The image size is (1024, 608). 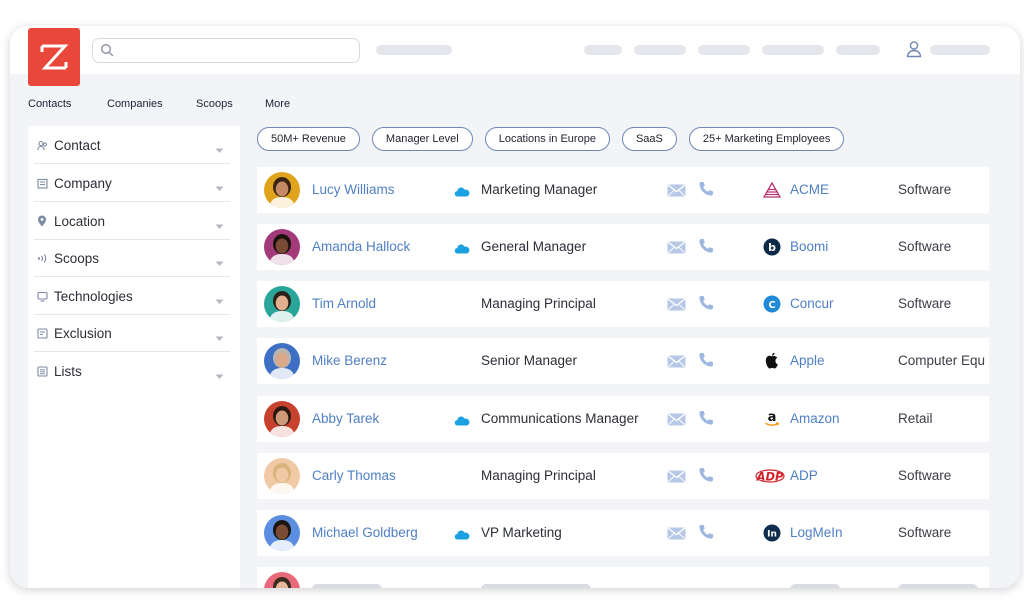 What do you see at coordinates (230, 104) in the screenshot?
I see `tab-scoops: Scoops` at bounding box center [230, 104].